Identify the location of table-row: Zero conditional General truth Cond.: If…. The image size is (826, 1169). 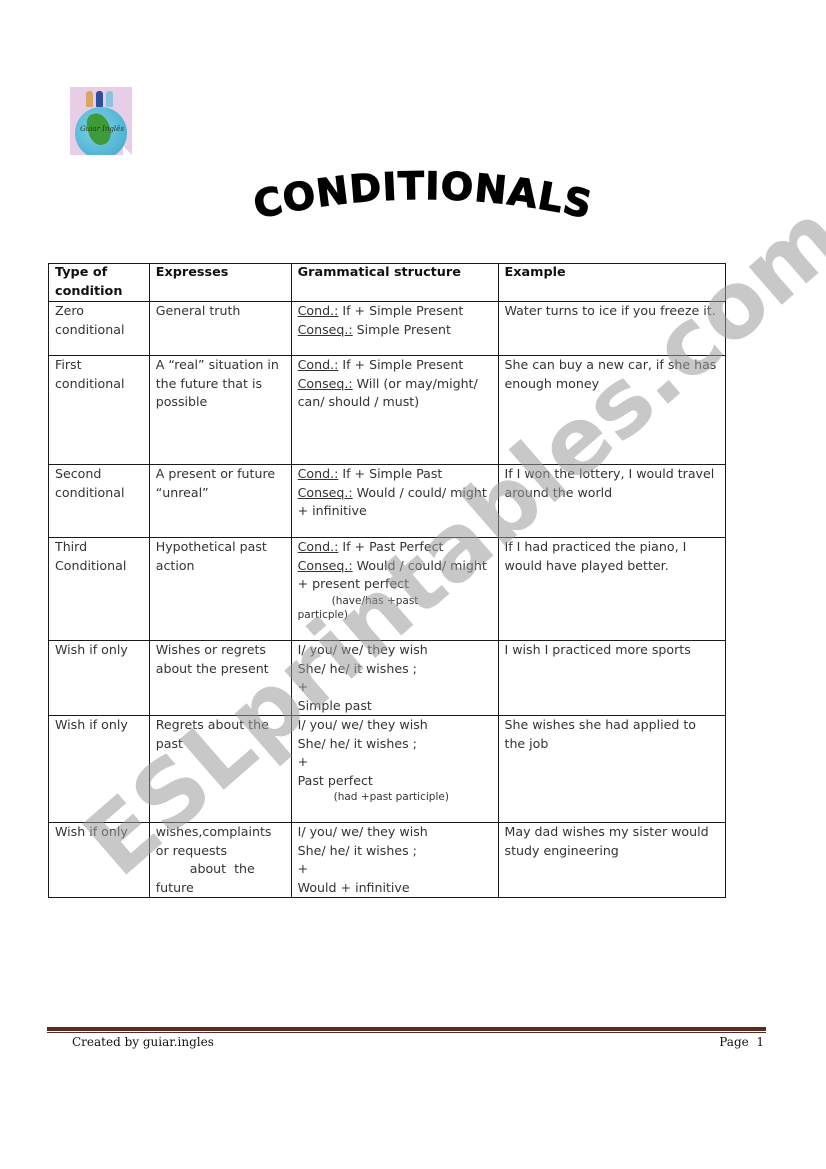
(387, 328).